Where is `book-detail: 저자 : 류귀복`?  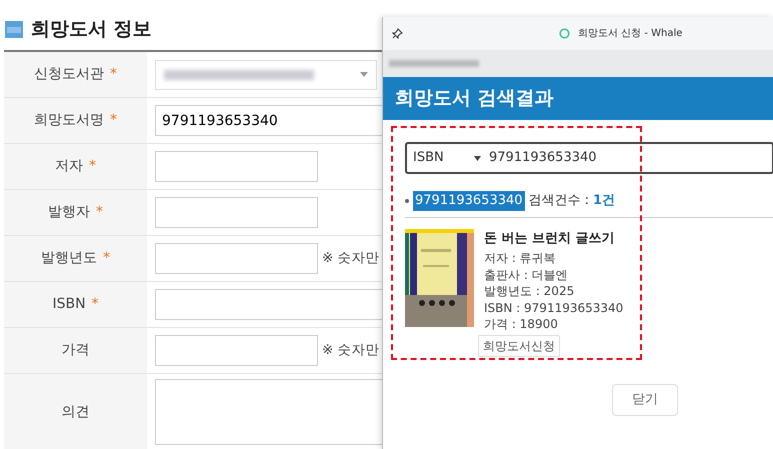 book-detail: 저자 : 류귀복 is located at coordinates (520, 258).